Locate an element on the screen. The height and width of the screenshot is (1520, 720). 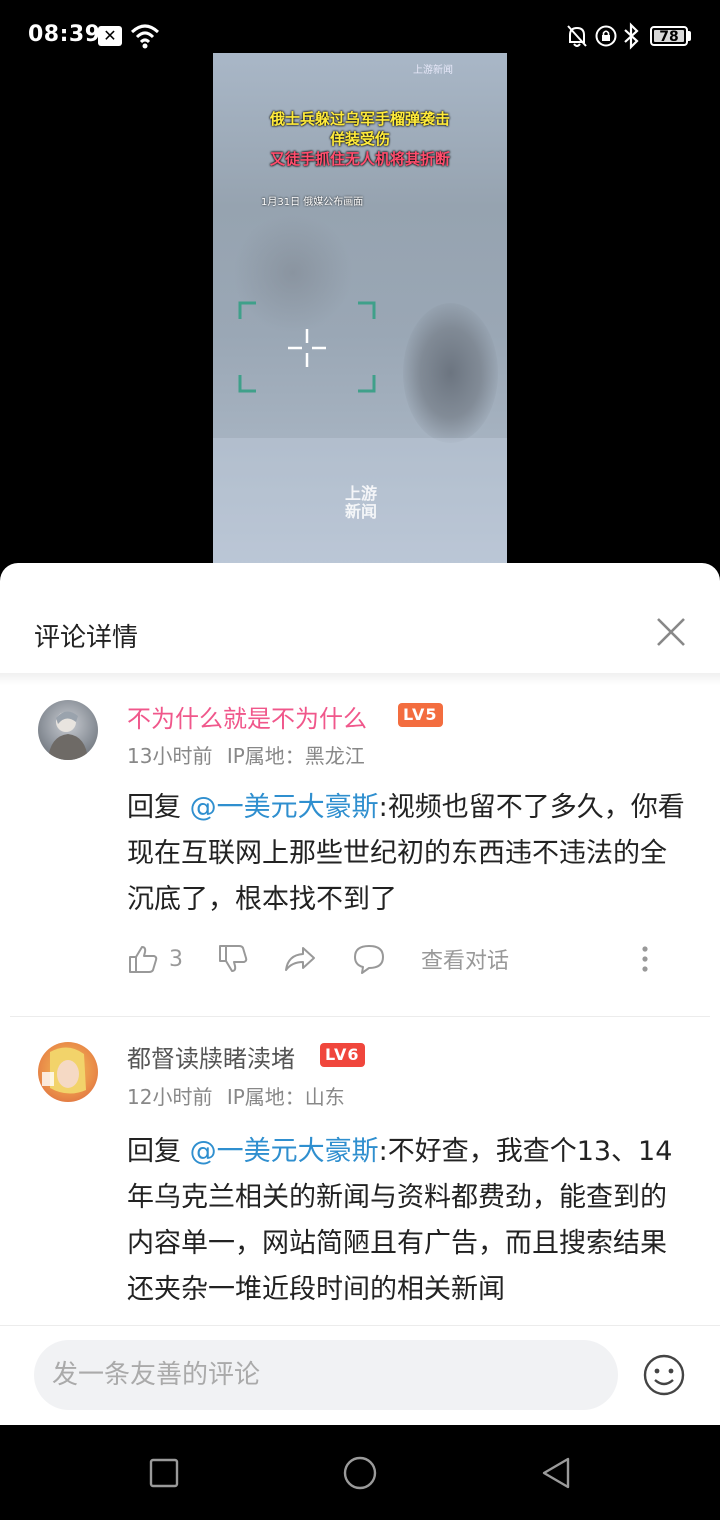
more-icon is located at coordinates (645, 959).